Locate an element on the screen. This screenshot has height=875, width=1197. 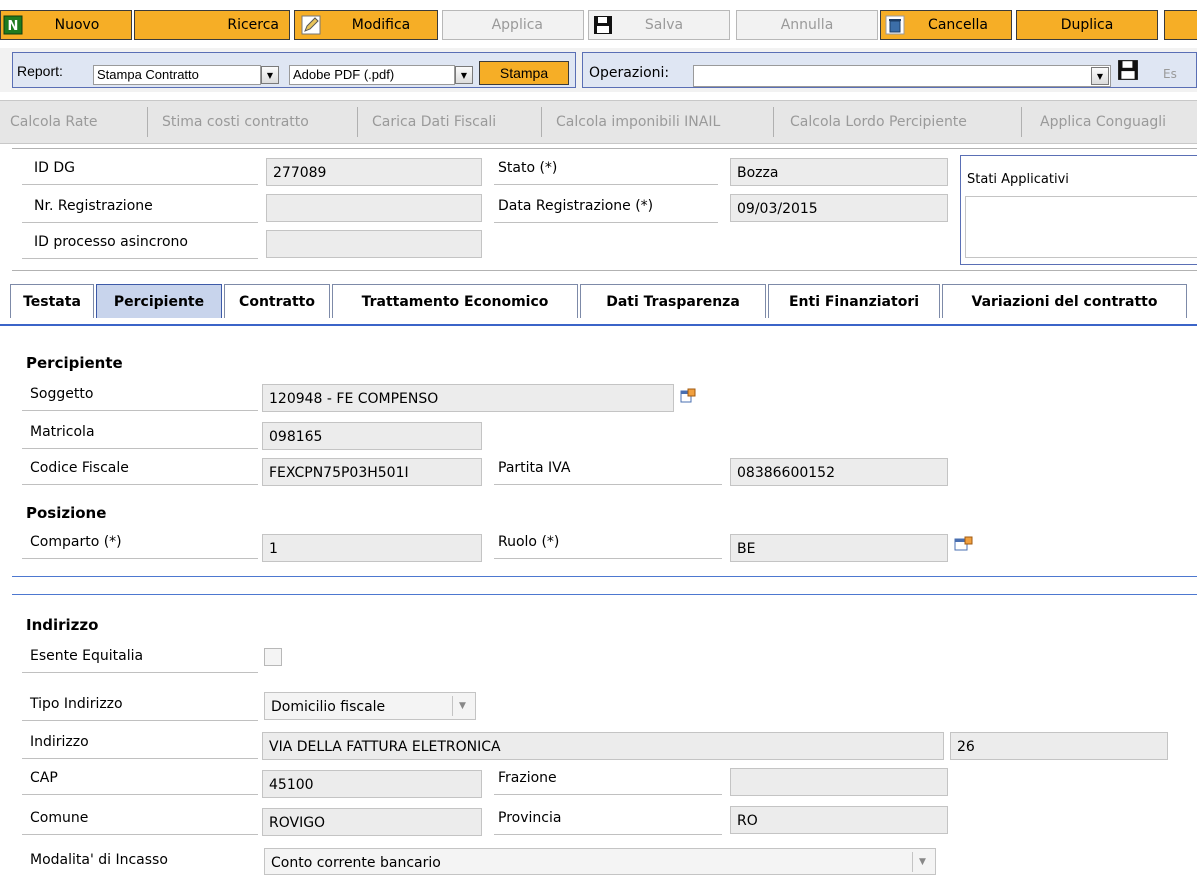
tab-percipiente: Percipiente is located at coordinates (159, 301).